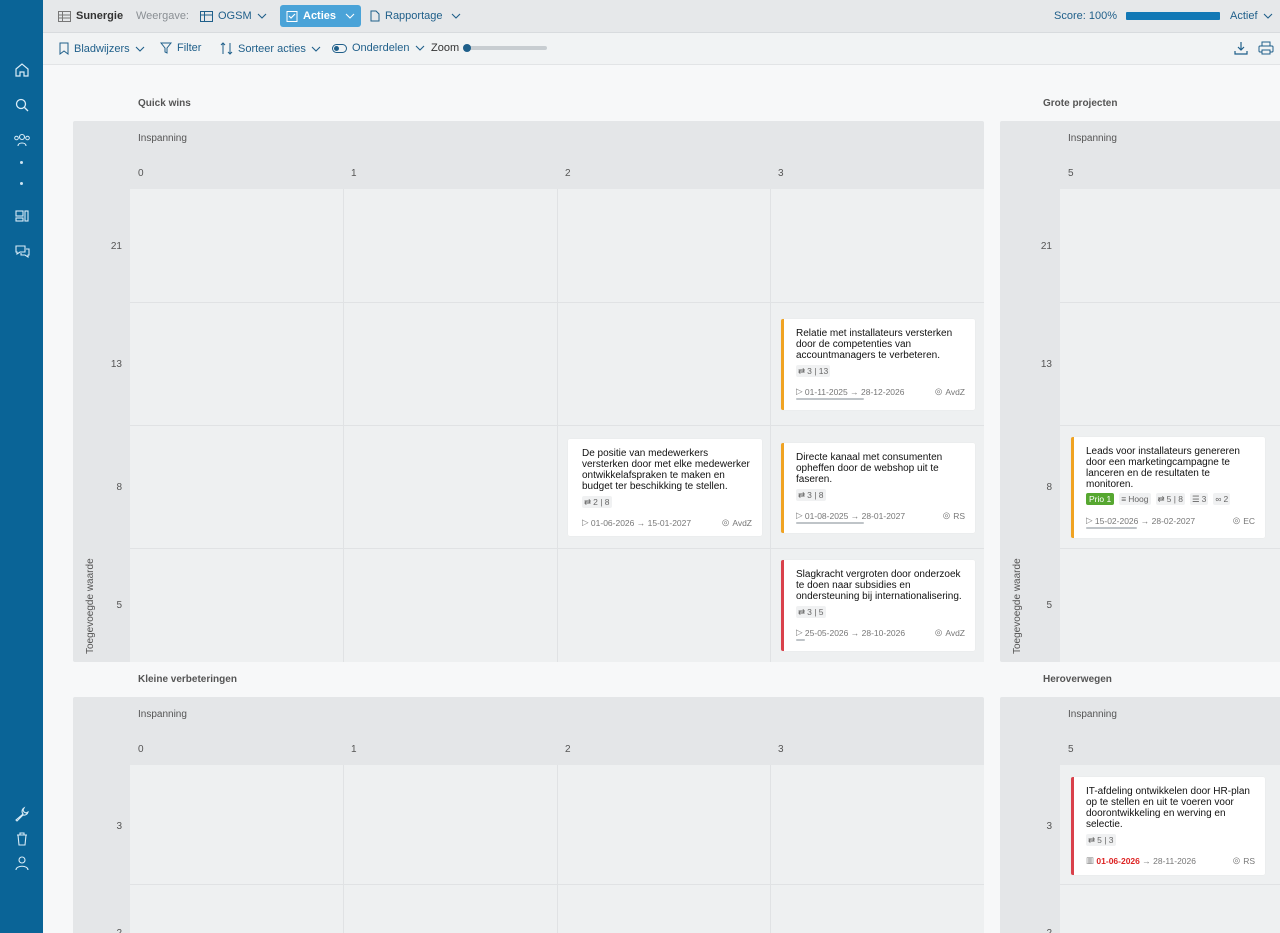  Describe the element at coordinates (22, 70) in the screenshot. I see `home-icon` at that location.